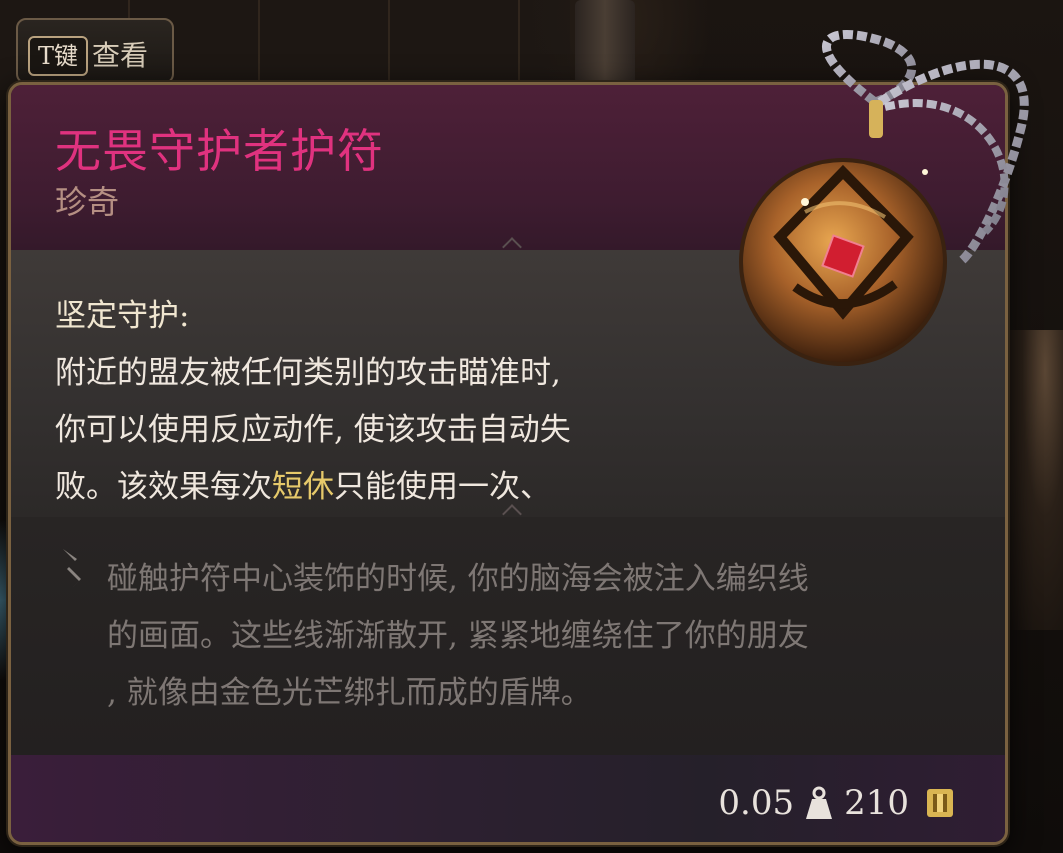 The image size is (1063, 853). I want to click on passive-line: 败。该效果每次短休只能使用一次、, so click(380, 487).